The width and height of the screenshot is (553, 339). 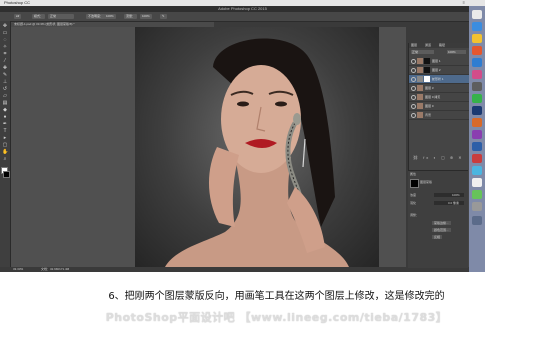 I want to click on tab-paths: 路径, so click(x=442, y=45).